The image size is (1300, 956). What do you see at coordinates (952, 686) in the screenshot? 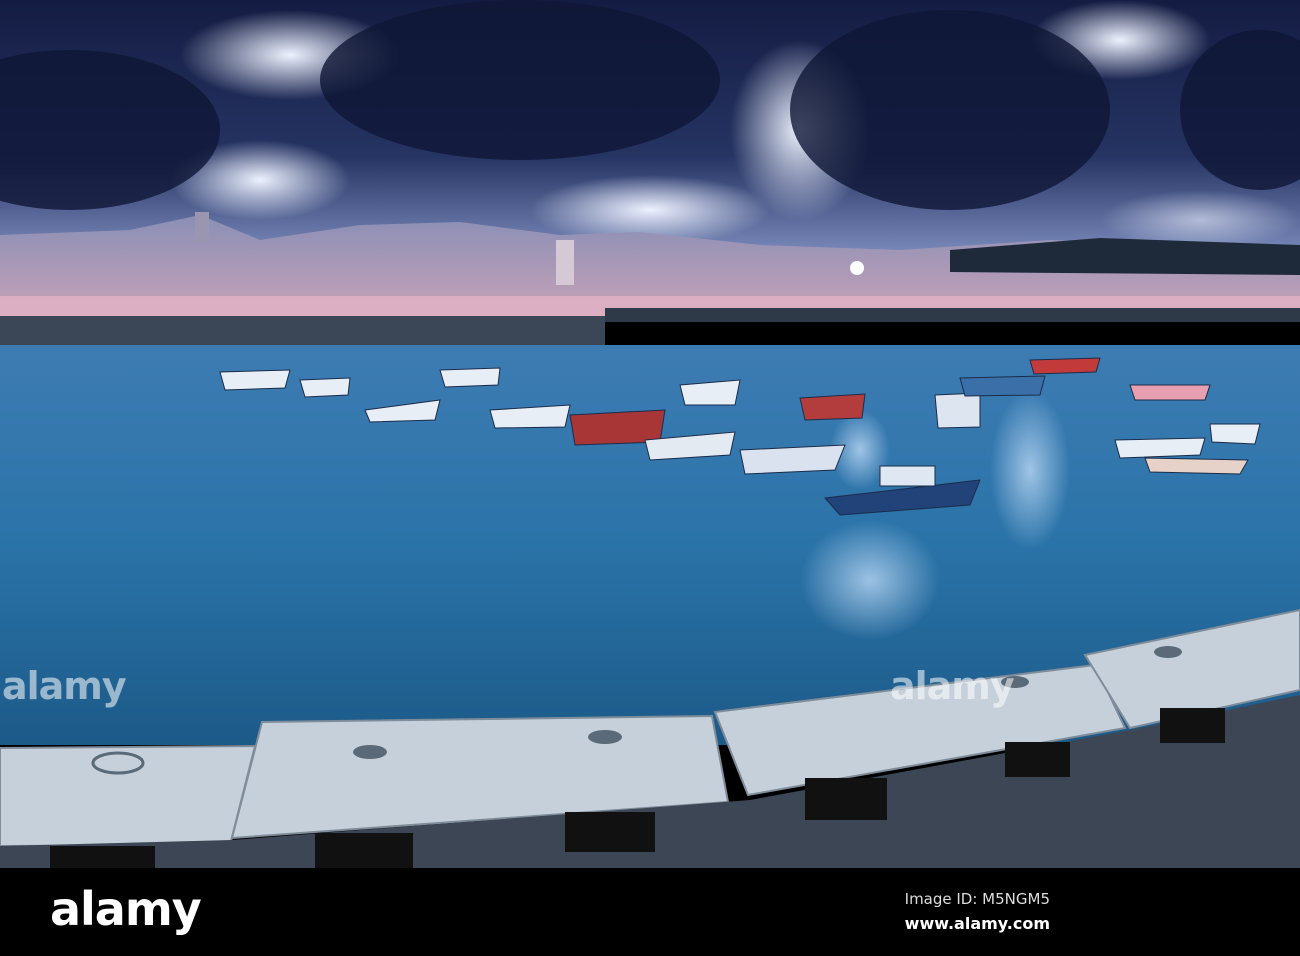
I see `watermark-logo-overlay-2: alamy` at bounding box center [952, 686].